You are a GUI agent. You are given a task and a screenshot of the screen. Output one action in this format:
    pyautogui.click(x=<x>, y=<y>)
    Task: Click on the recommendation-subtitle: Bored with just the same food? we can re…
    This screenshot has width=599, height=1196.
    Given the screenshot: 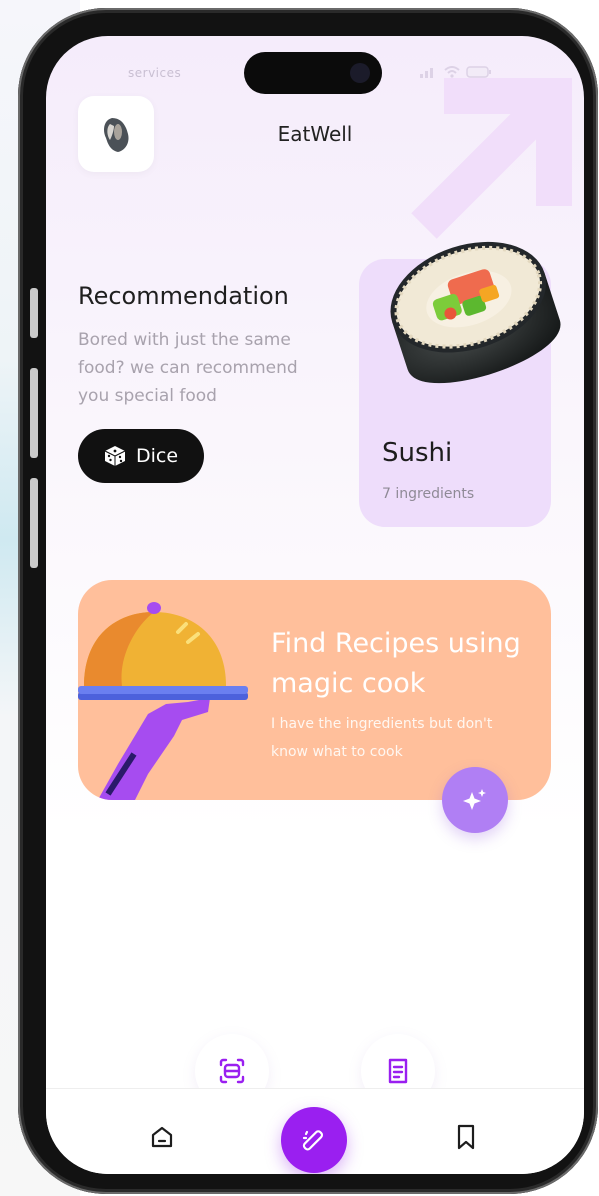 What is the action you would take?
    pyautogui.click(x=188, y=368)
    